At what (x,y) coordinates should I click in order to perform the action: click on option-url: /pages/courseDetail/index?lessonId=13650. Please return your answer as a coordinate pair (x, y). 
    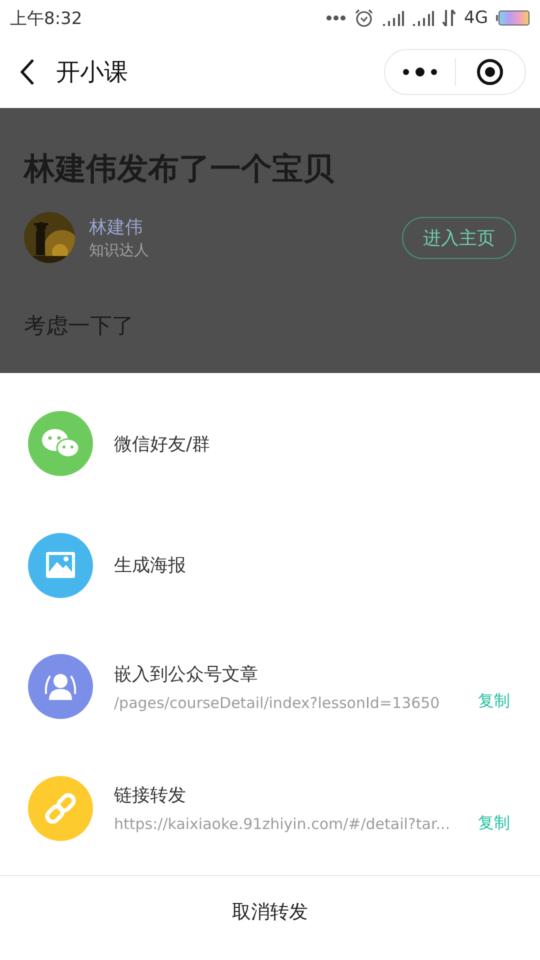
    Looking at the image, I should click on (277, 703).